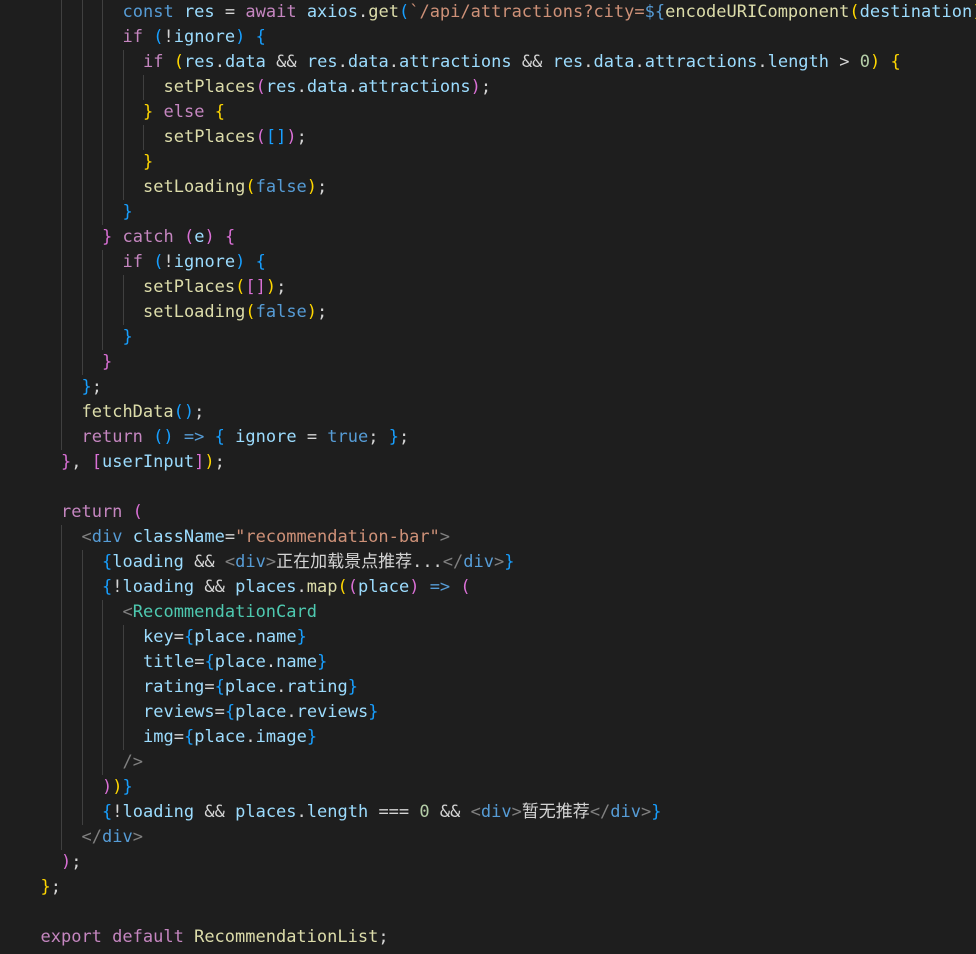  What do you see at coordinates (488, 587) in the screenshot?
I see `code-line: {!loading && places.map((place) => (` at bounding box center [488, 587].